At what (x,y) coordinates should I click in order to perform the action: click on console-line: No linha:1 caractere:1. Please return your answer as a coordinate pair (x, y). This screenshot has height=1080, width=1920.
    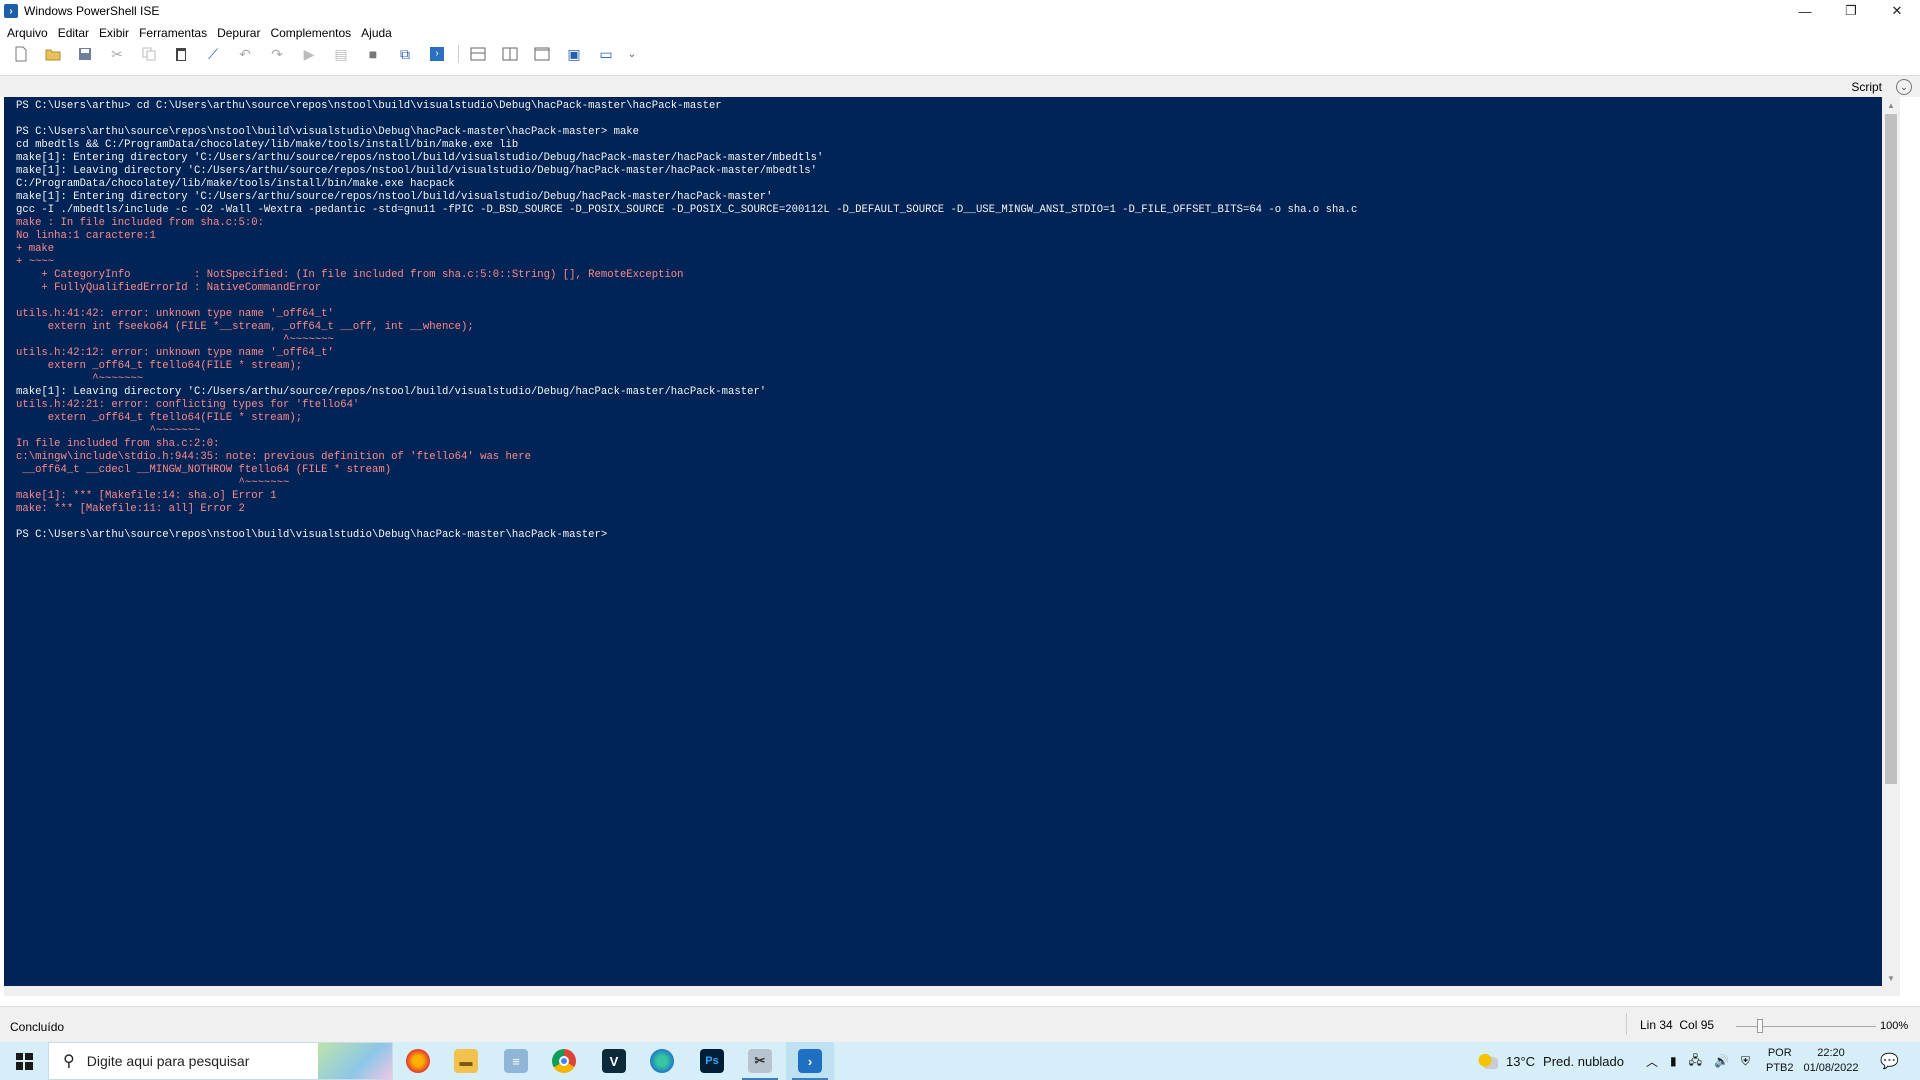
    Looking at the image, I should click on (86, 236).